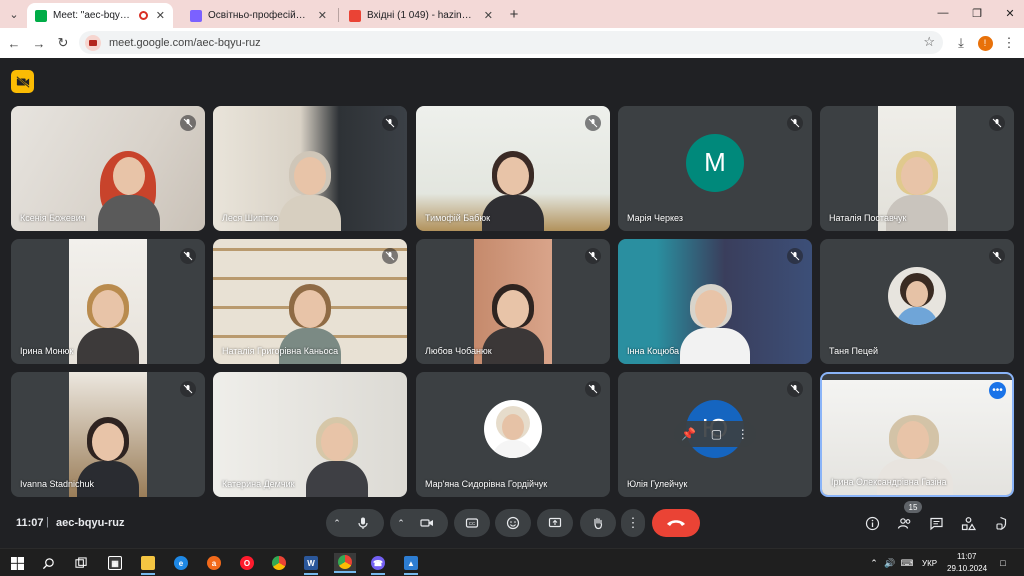 The height and width of the screenshot is (576, 1024). What do you see at coordinates (1009, 43) in the screenshot?
I see `browser-menu-icon: ⋮` at bounding box center [1009, 43].